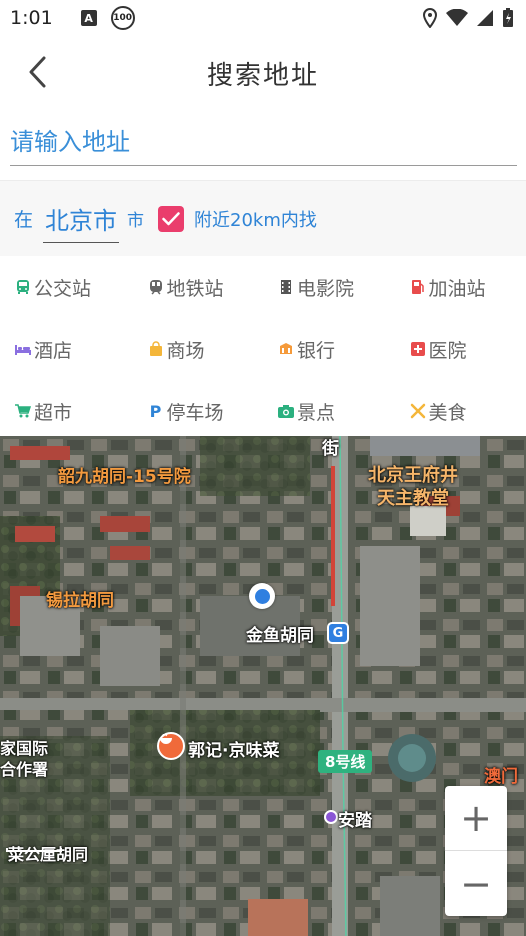  What do you see at coordinates (418, 349) in the screenshot?
I see `hospital-icon` at bounding box center [418, 349].